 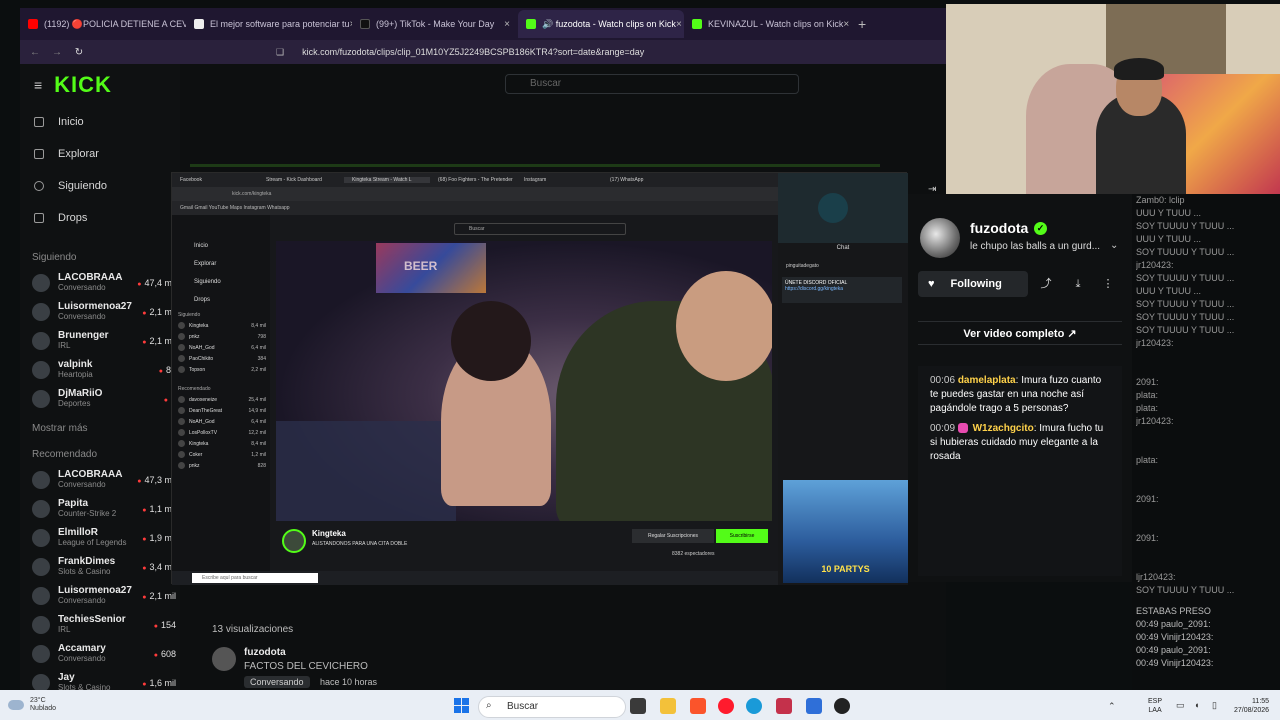 What do you see at coordinates (100, 340) in the screenshot?
I see `channel-row: BrunengerIRL2,1 mil` at bounding box center [100, 340].